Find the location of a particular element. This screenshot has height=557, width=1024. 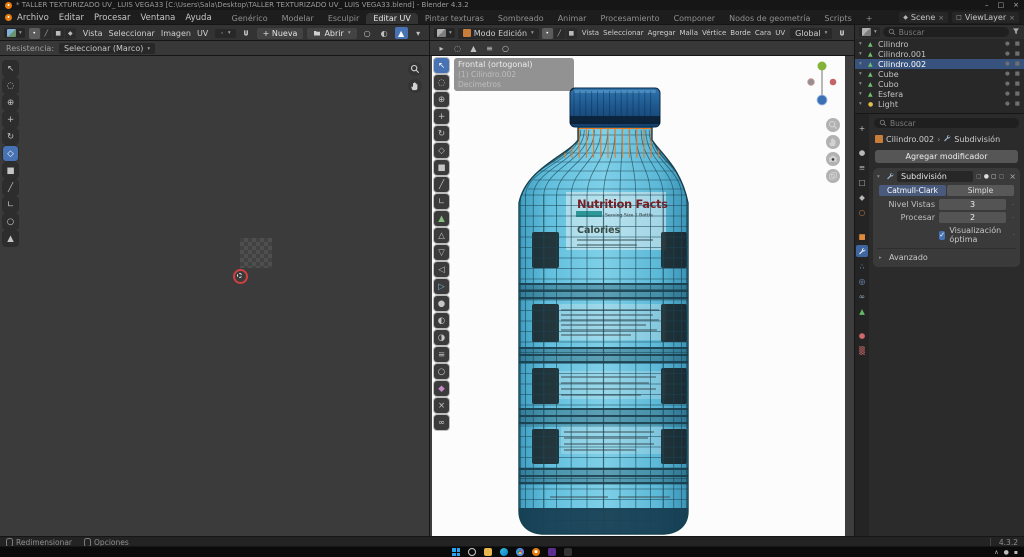

taskbar-app-icon is located at coordinates (552, 552).